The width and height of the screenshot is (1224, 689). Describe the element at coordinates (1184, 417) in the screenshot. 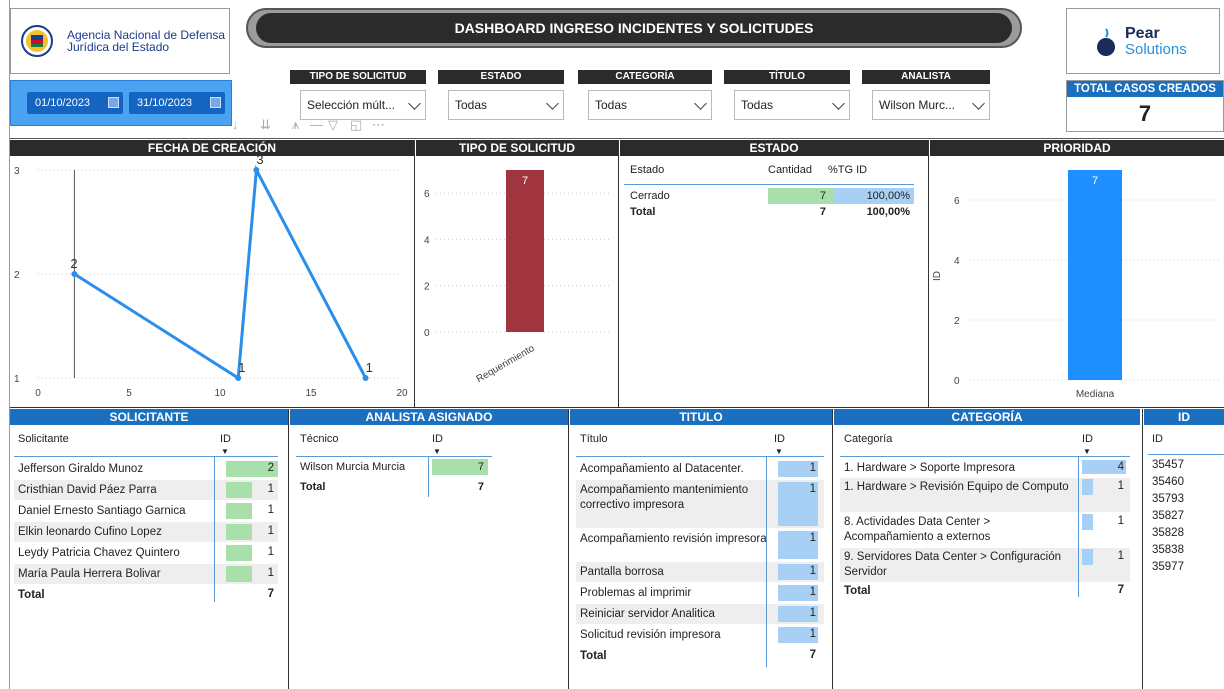

I see `id-title: ID` at that location.